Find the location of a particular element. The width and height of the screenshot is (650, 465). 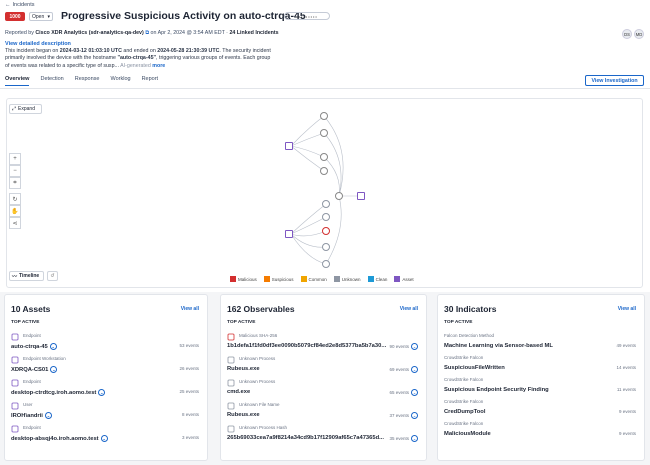

plus-icon: + is located at coordinates (15, 159).